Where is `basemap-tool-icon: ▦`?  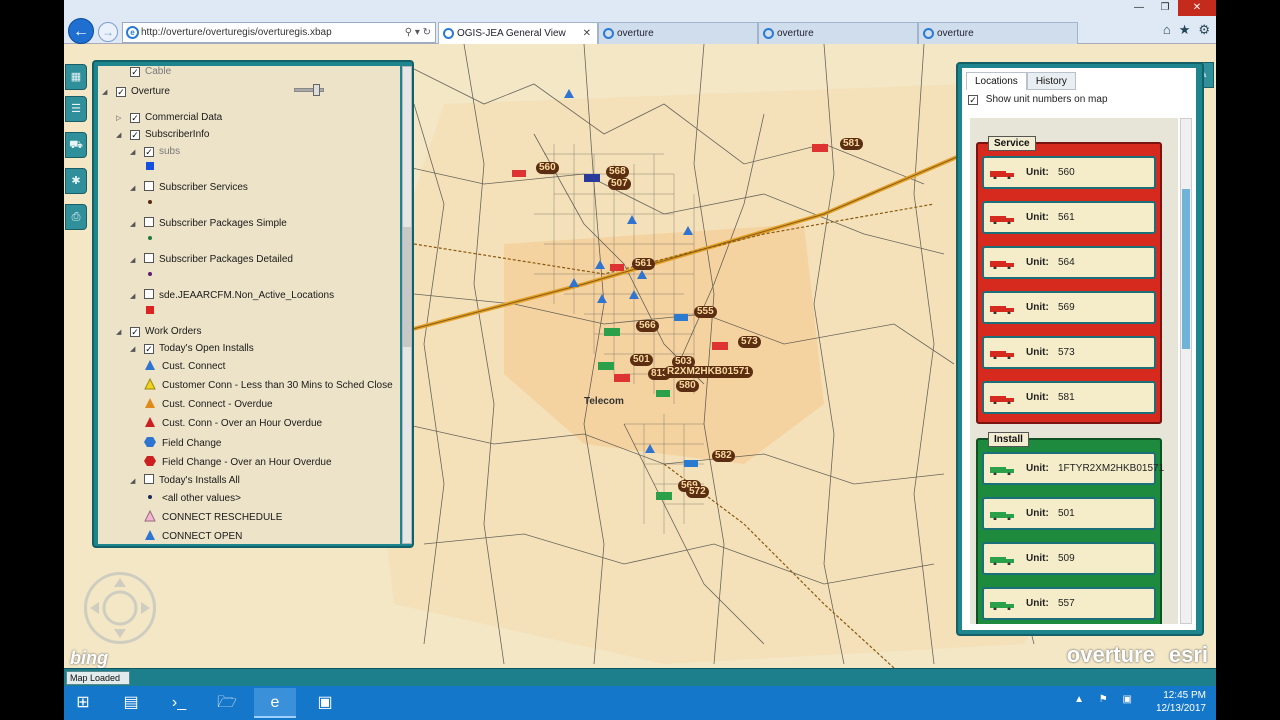
basemap-tool-icon: ▦ is located at coordinates (76, 77).